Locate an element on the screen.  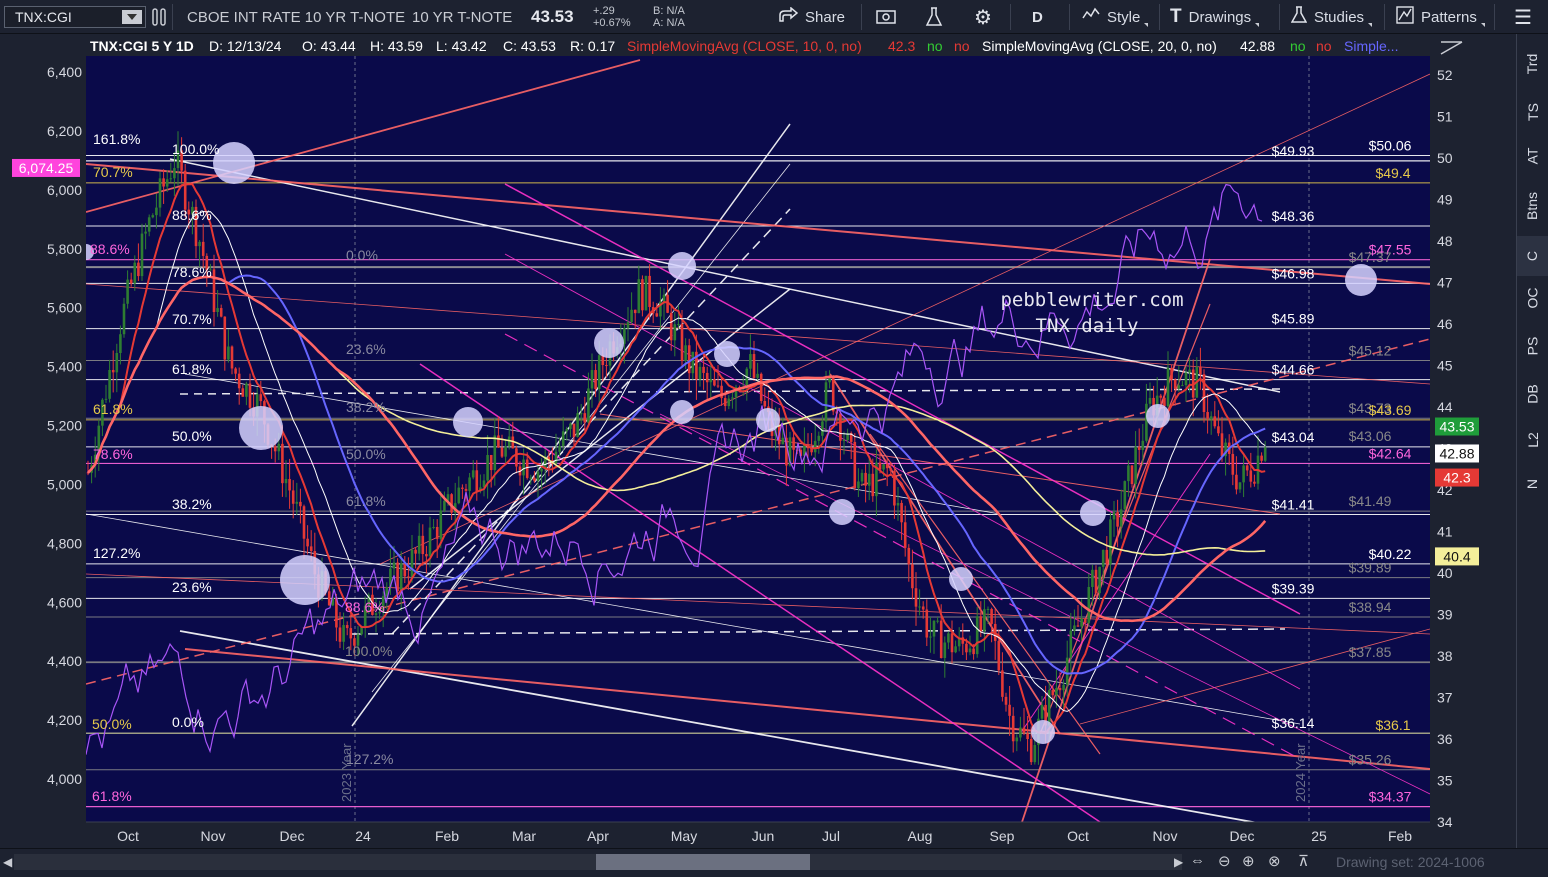
sidebar-tab-btns: Btns is located at coordinates (1532, 206).